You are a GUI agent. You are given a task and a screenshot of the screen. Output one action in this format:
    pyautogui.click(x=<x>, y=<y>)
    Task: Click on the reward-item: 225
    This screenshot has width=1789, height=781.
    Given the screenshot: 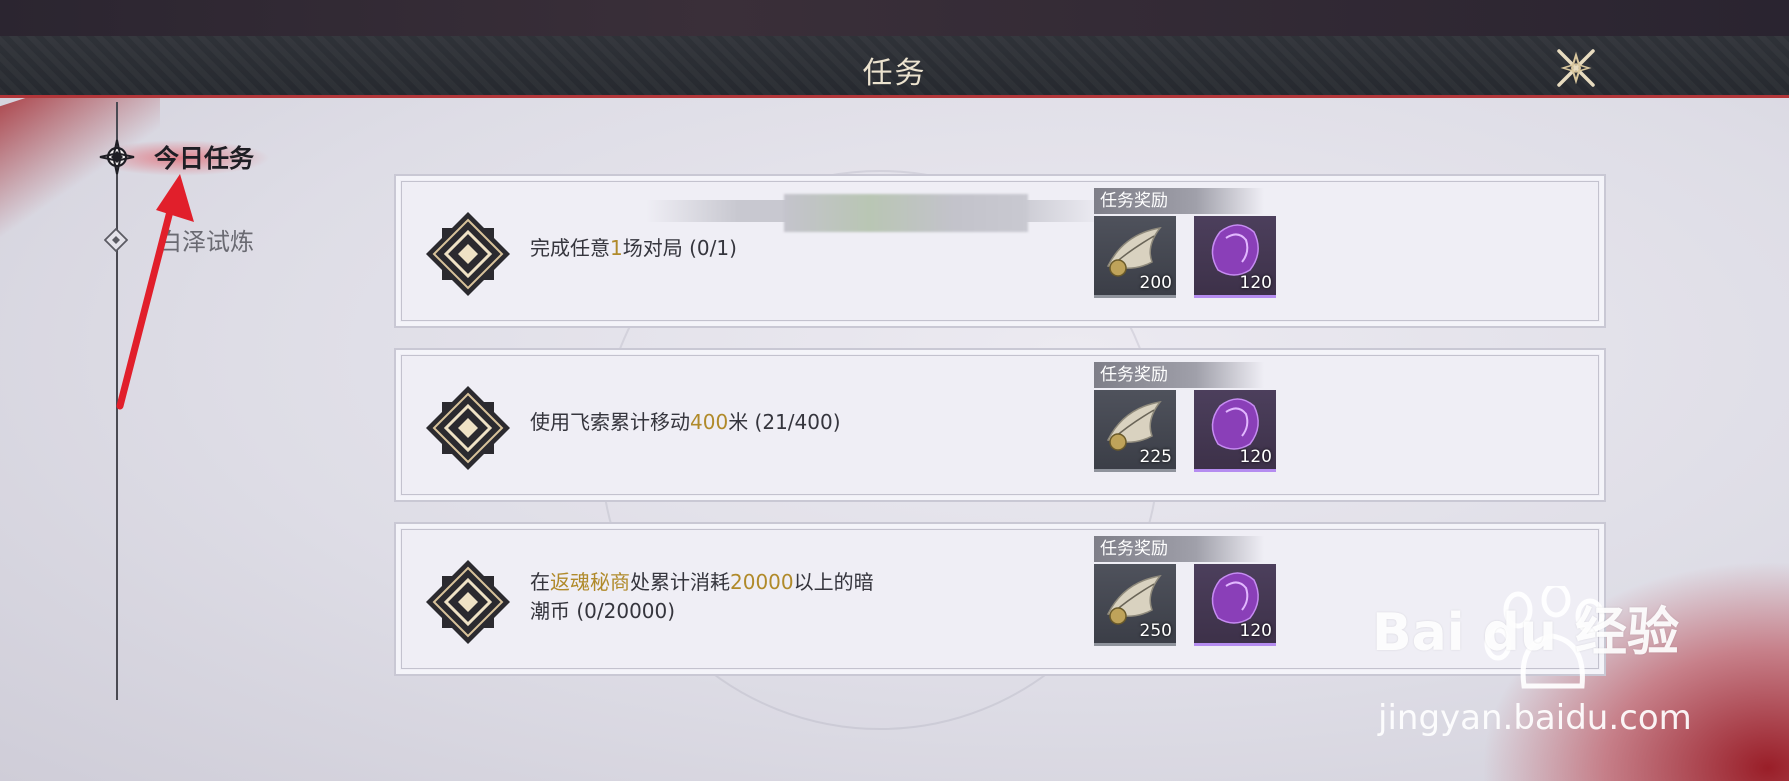 What is the action you would take?
    pyautogui.click(x=1135, y=431)
    